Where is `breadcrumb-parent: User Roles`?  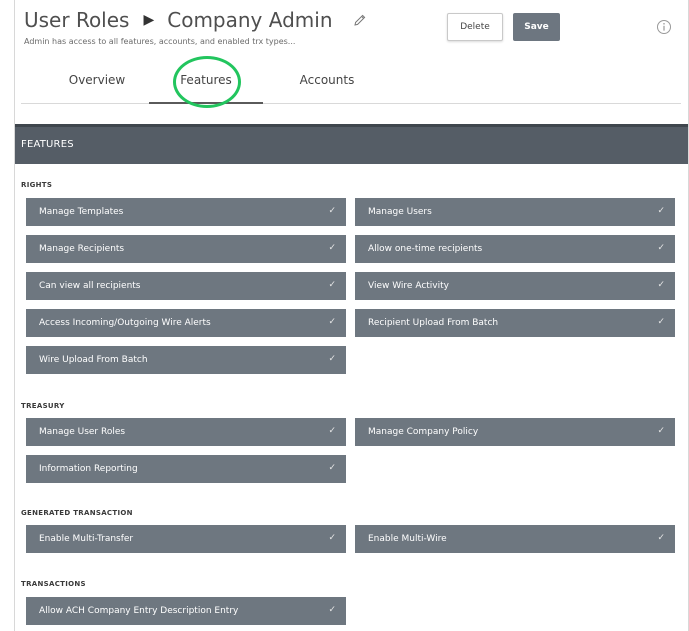 breadcrumb-parent: User Roles is located at coordinates (76, 20).